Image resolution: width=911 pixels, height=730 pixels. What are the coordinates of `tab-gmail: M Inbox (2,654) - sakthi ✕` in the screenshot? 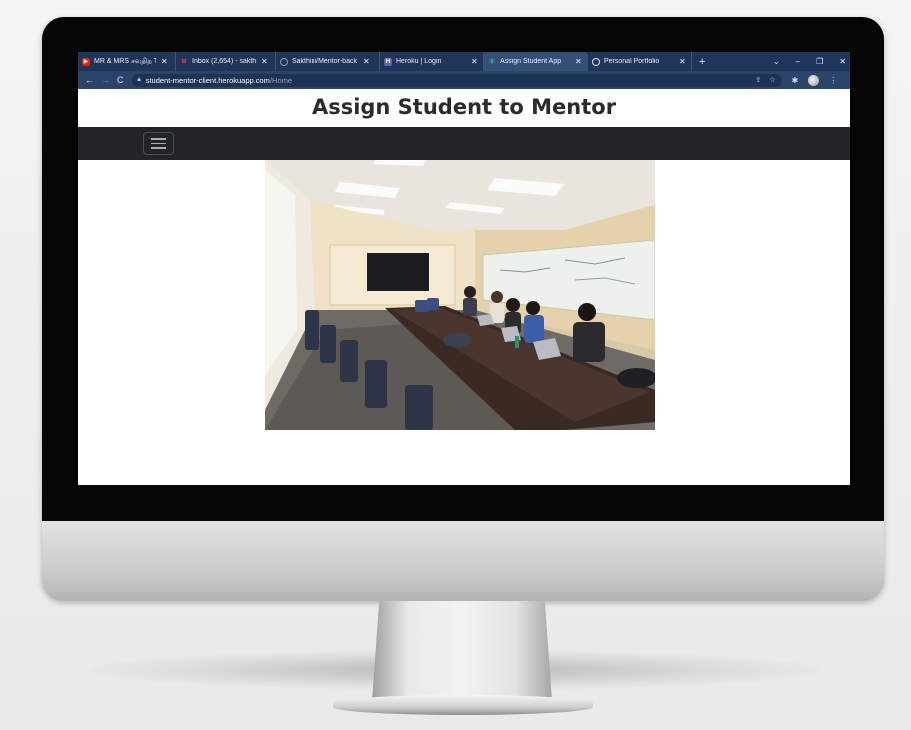 It's located at (226, 61).